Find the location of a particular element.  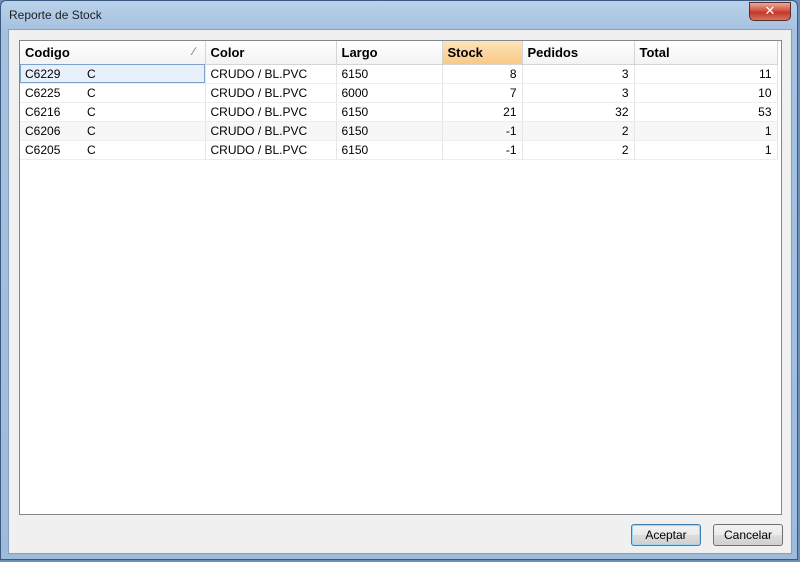

column-header-label: Color is located at coordinates (227, 52).